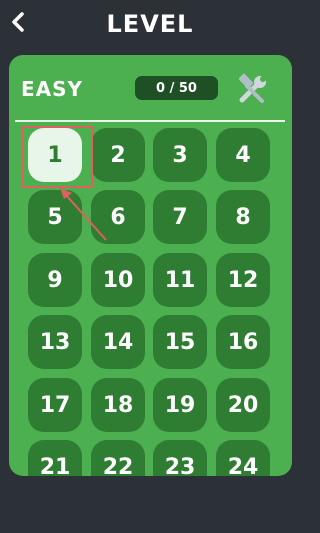 The image size is (320, 533). Describe the element at coordinates (180, 342) in the screenshot. I see `level-button-15: 15` at that location.